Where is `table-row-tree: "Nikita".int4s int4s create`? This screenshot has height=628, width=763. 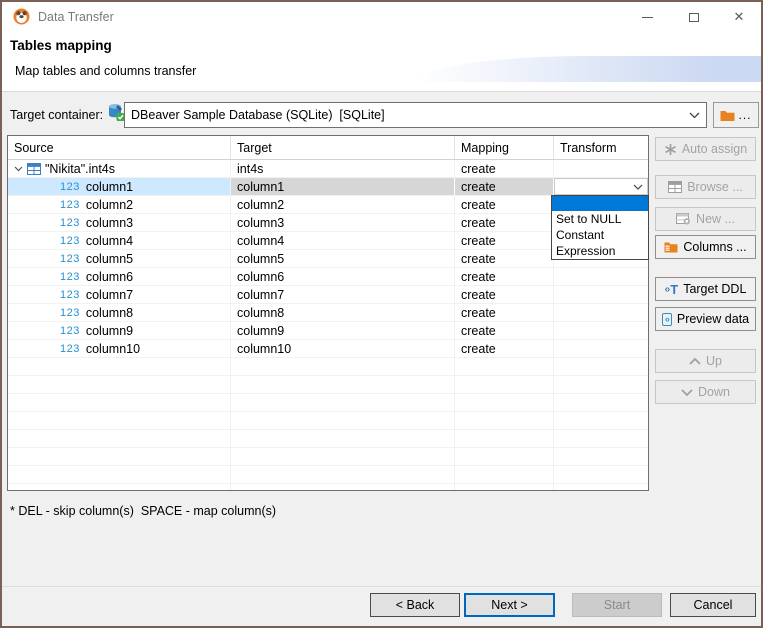
table-row-tree: "Nikita".int4s int4s create is located at coordinates (328, 169).